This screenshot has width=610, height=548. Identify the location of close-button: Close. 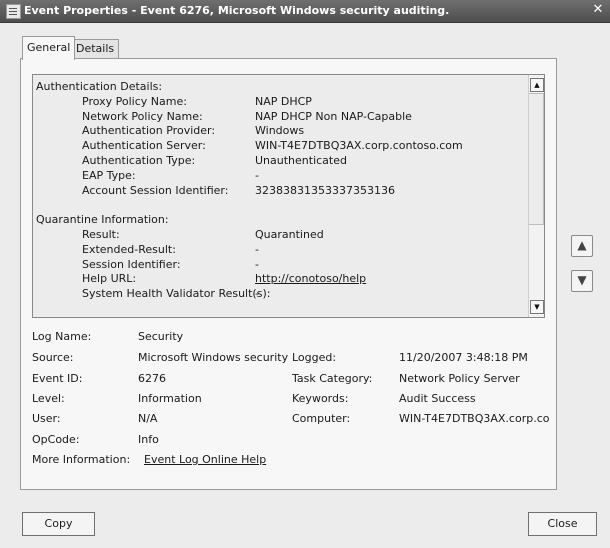
(562, 524).